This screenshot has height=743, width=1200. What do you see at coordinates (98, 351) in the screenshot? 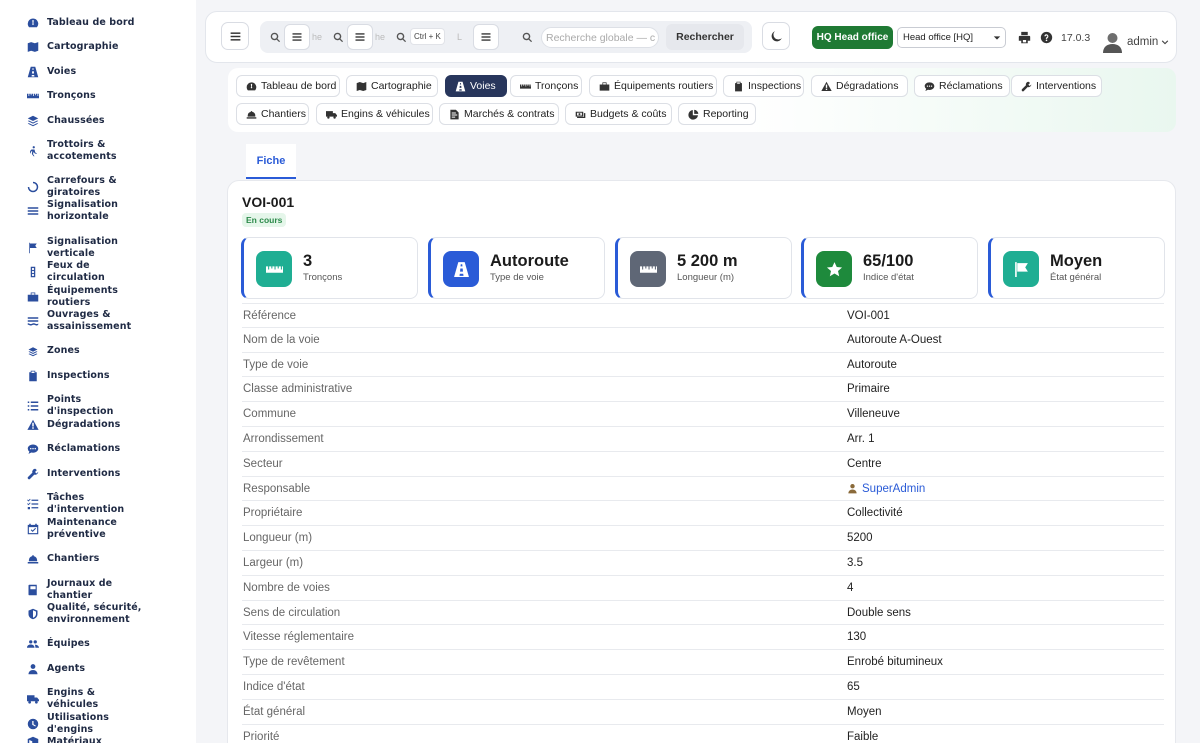
I see `sidebar-item-zones: Zones` at bounding box center [98, 351].